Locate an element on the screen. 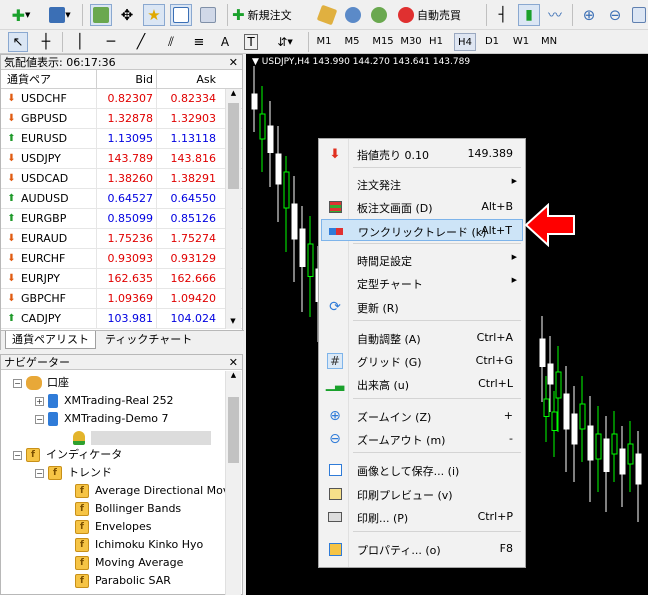 Image resolution: width=648 pixels, height=595 pixels. menu-item-zoom-out: ⊖ ズームアウト (m) - is located at coordinates (422, 439).